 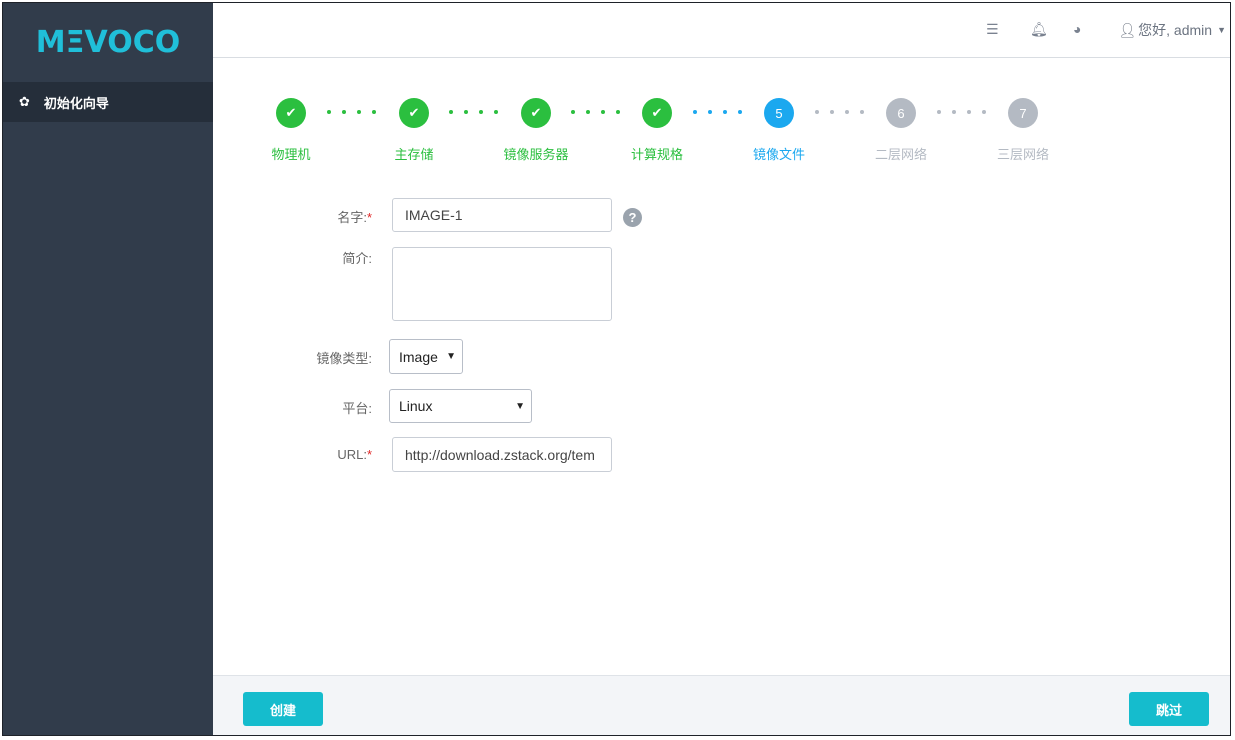 I want to click on bell-icon: 🔔︎, so click(x=1039, y=29).